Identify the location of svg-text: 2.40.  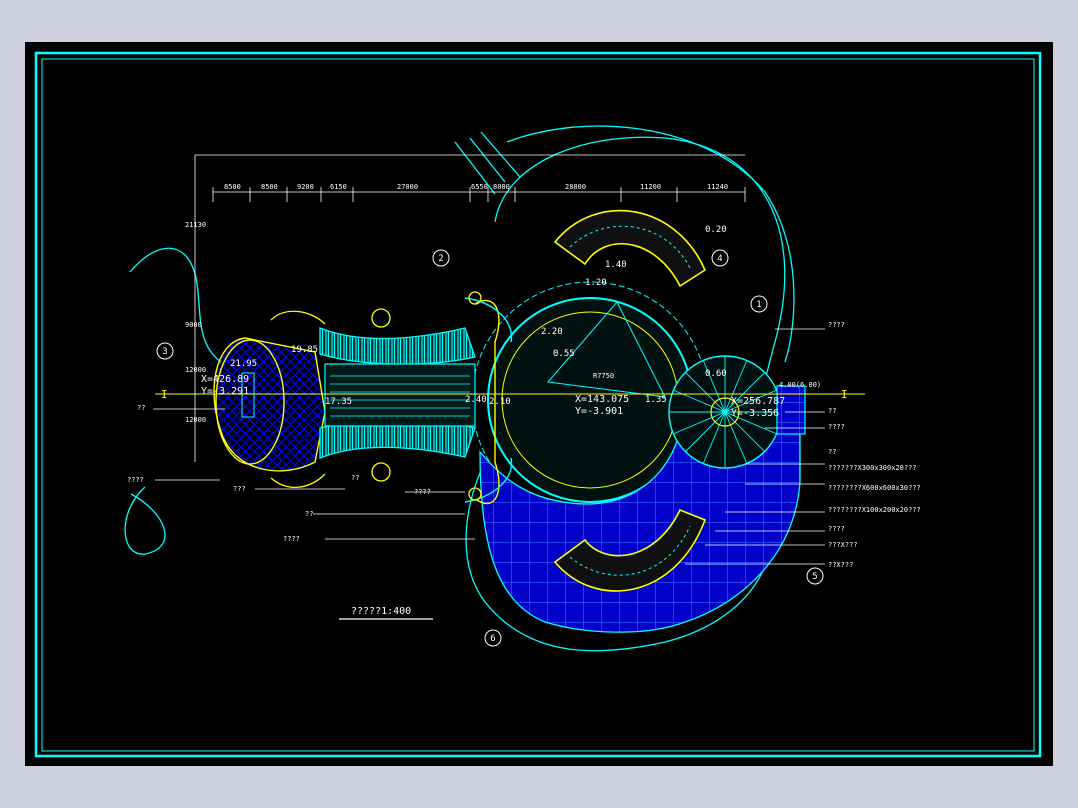
(476, 400).